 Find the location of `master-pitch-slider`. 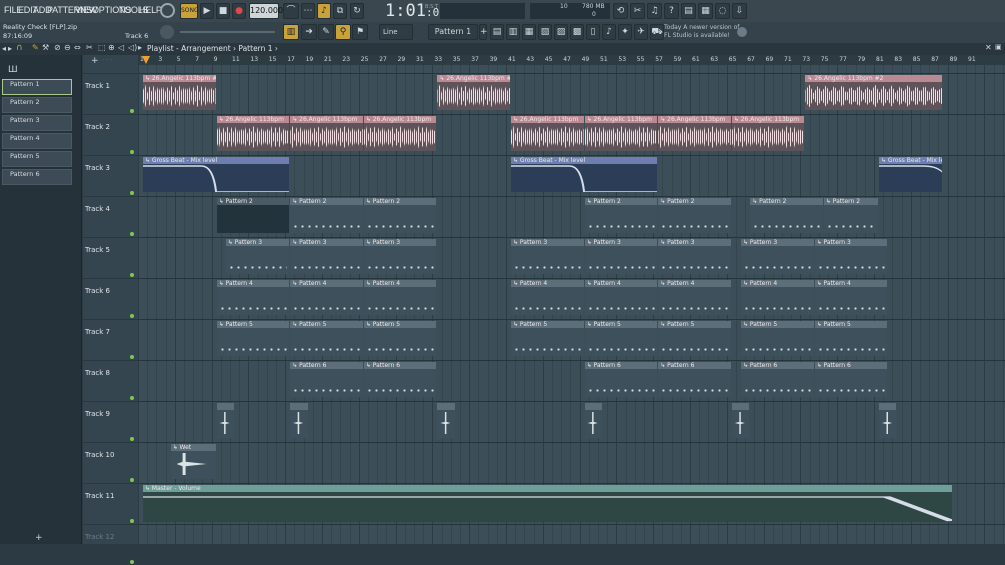

master-pitch-slider is located at coordinates (227, 32).